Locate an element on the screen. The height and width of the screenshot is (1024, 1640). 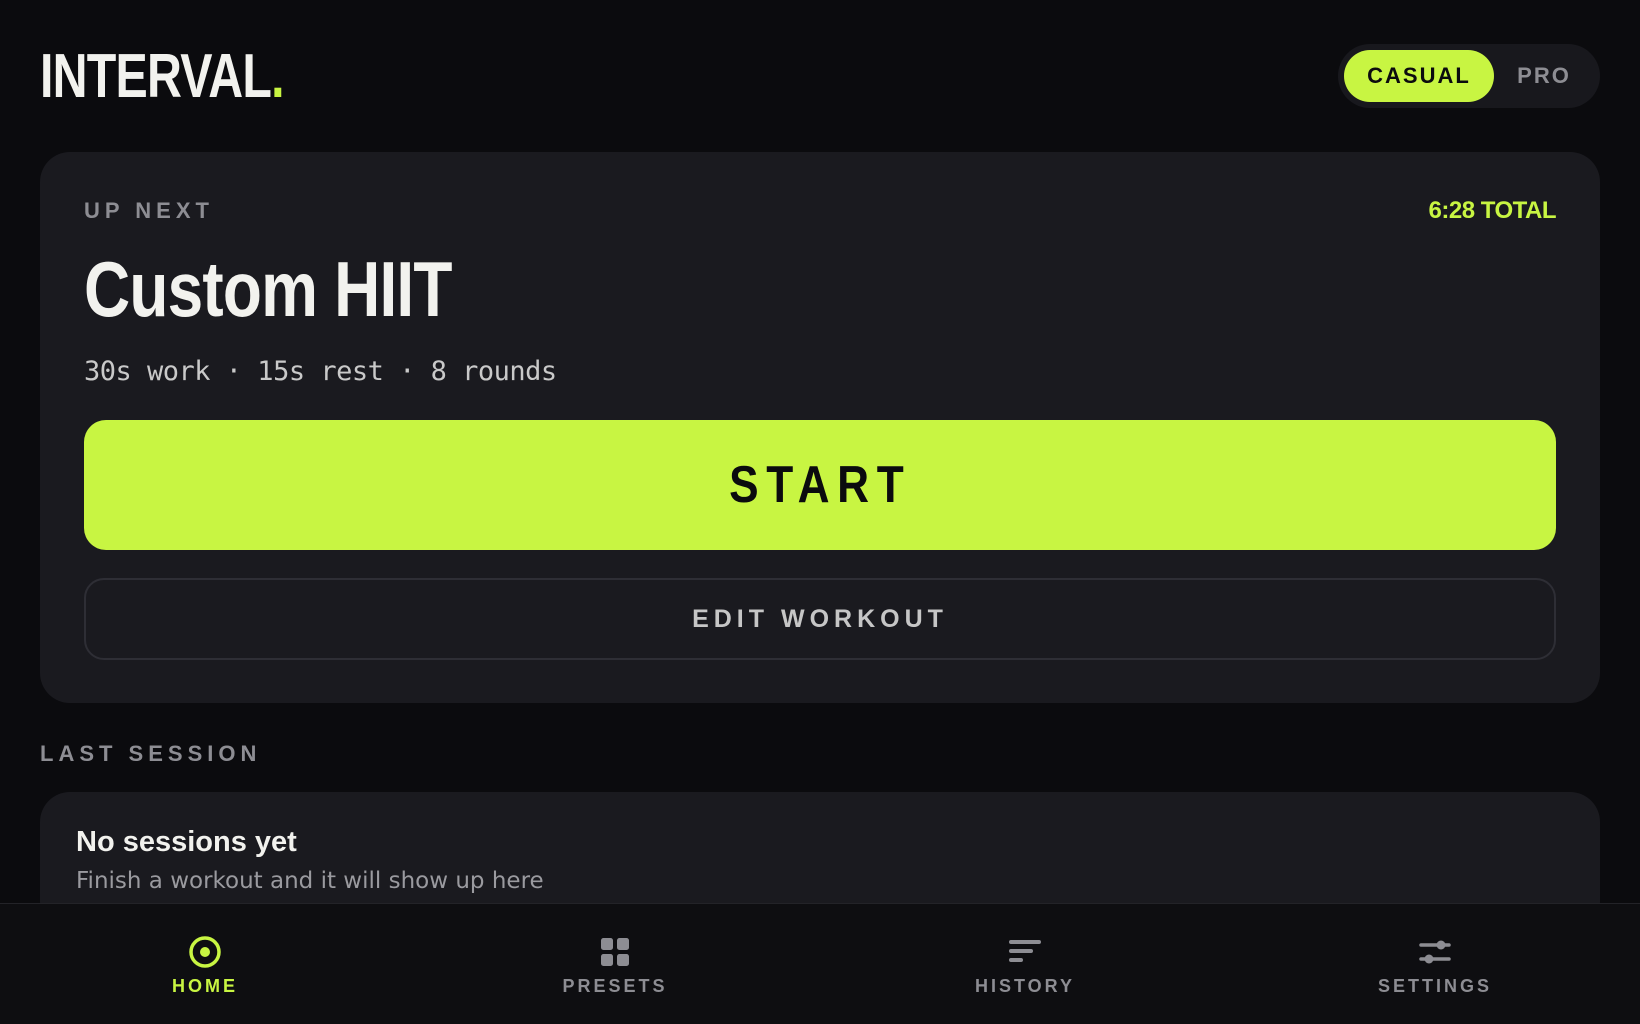
target-icon is located at coordinates (205, 952).